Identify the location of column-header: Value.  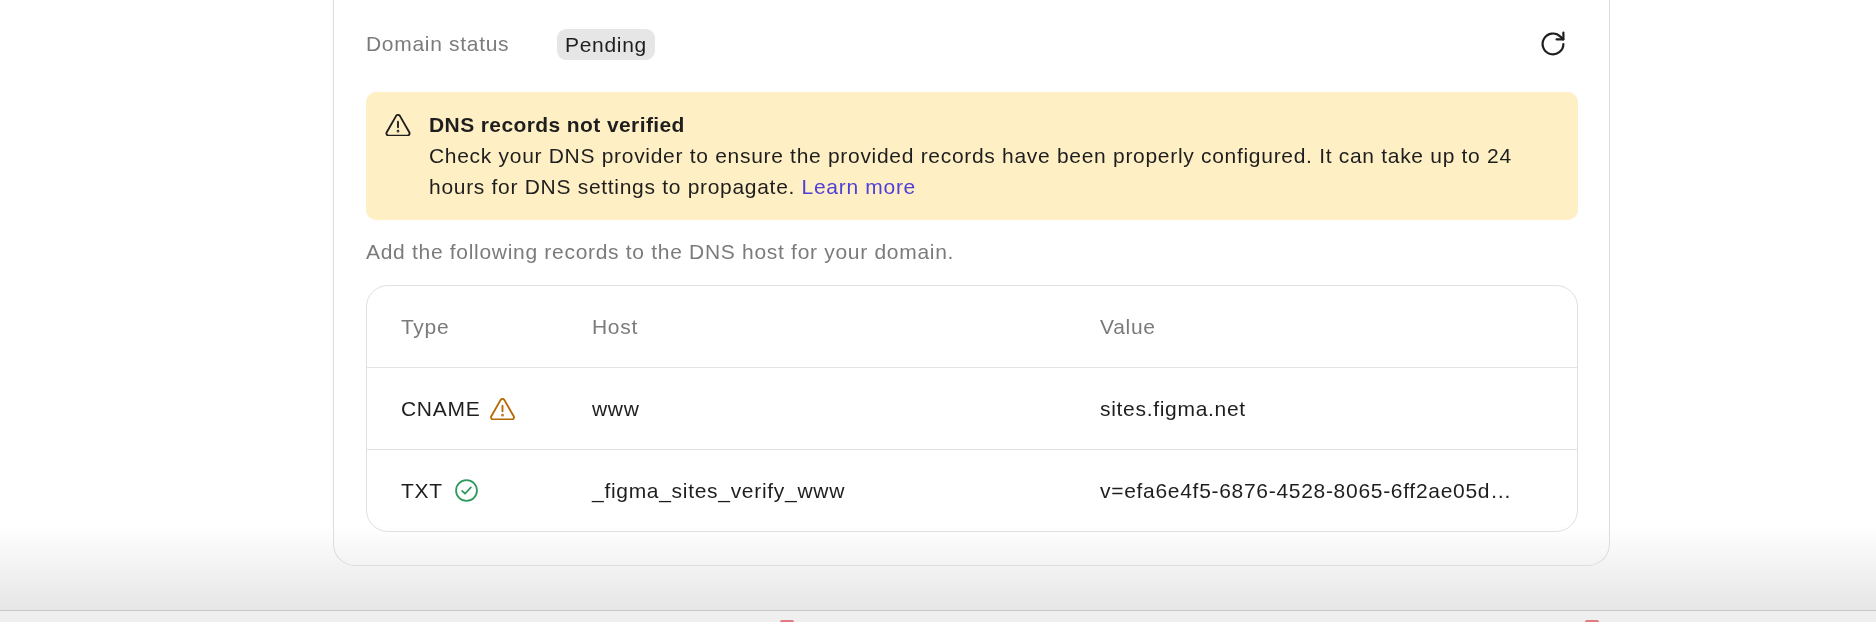
(1128, 326).